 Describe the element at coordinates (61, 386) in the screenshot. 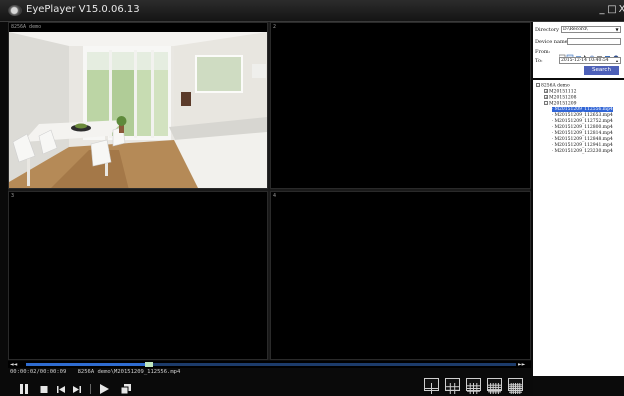

I see `prev-icon` at that location.